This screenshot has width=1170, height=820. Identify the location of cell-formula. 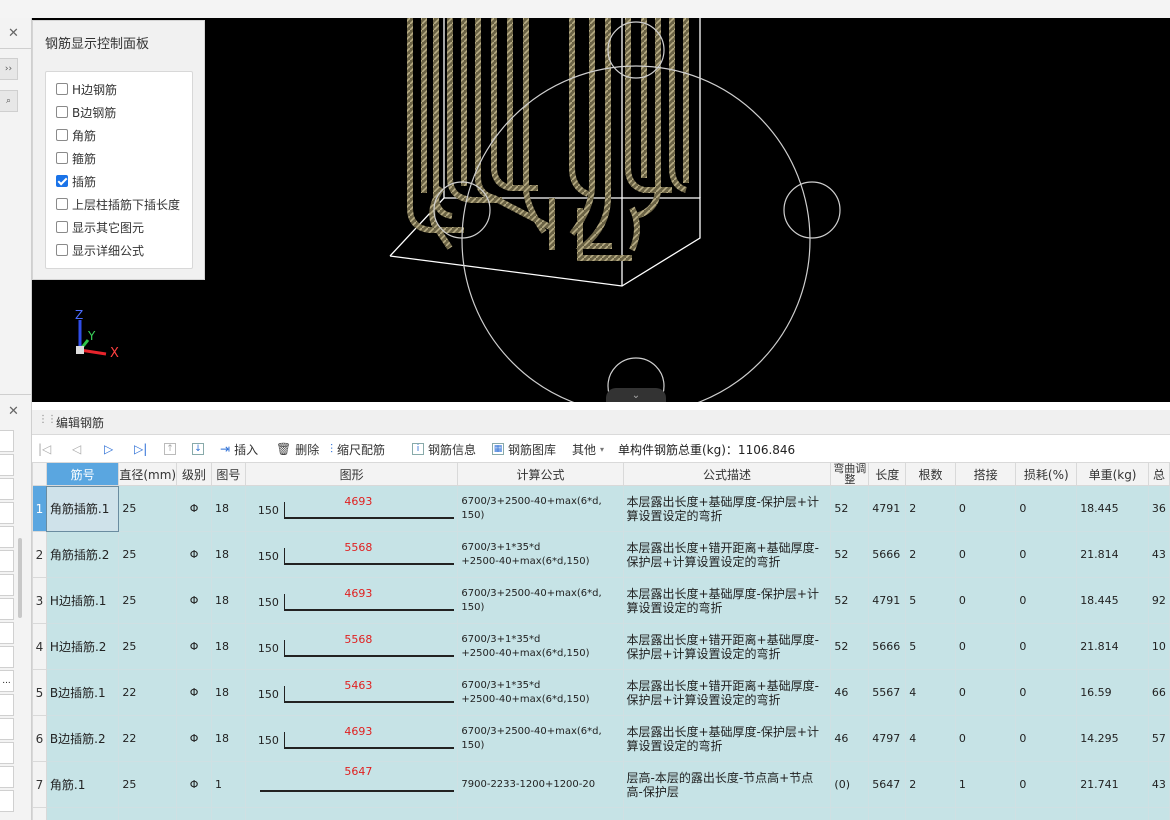
(540, 813).